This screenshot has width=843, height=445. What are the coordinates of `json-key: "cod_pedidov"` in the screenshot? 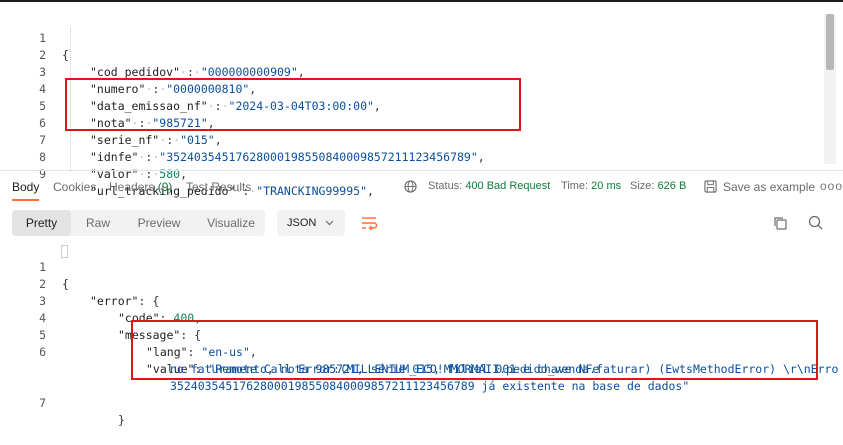 It's located at (135, 71).